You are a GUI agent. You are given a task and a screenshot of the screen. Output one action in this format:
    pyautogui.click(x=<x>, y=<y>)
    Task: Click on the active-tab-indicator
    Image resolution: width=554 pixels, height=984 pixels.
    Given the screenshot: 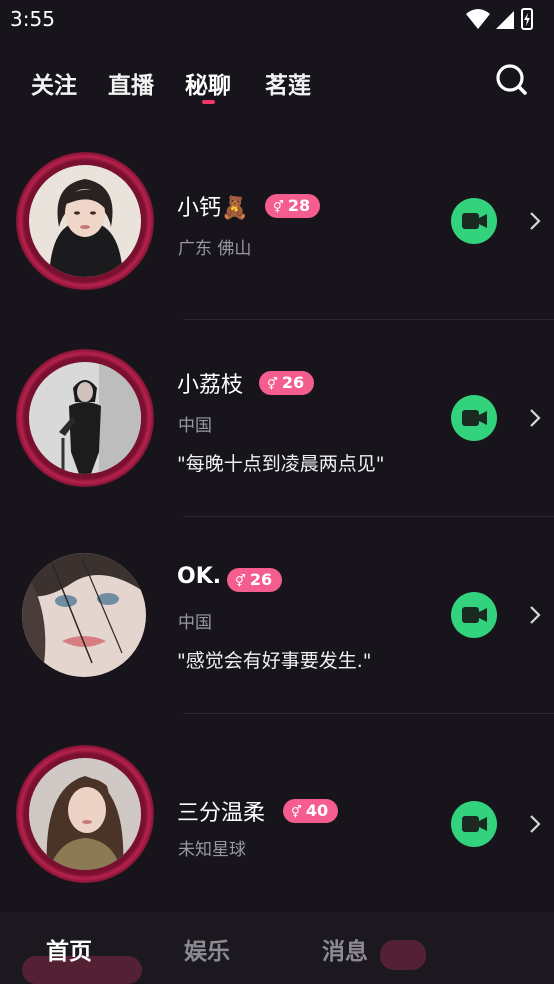 What is the action you would take?
    pyautogui.click(x=208, y=102)
    